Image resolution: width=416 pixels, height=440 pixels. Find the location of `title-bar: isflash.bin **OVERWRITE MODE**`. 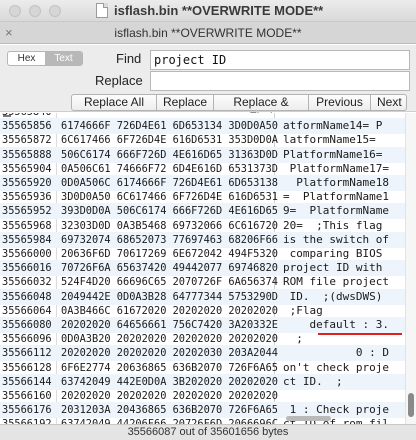

title-bar: isflash.bin **OVERWRITE MODE** is located at coordinates (208, 11).